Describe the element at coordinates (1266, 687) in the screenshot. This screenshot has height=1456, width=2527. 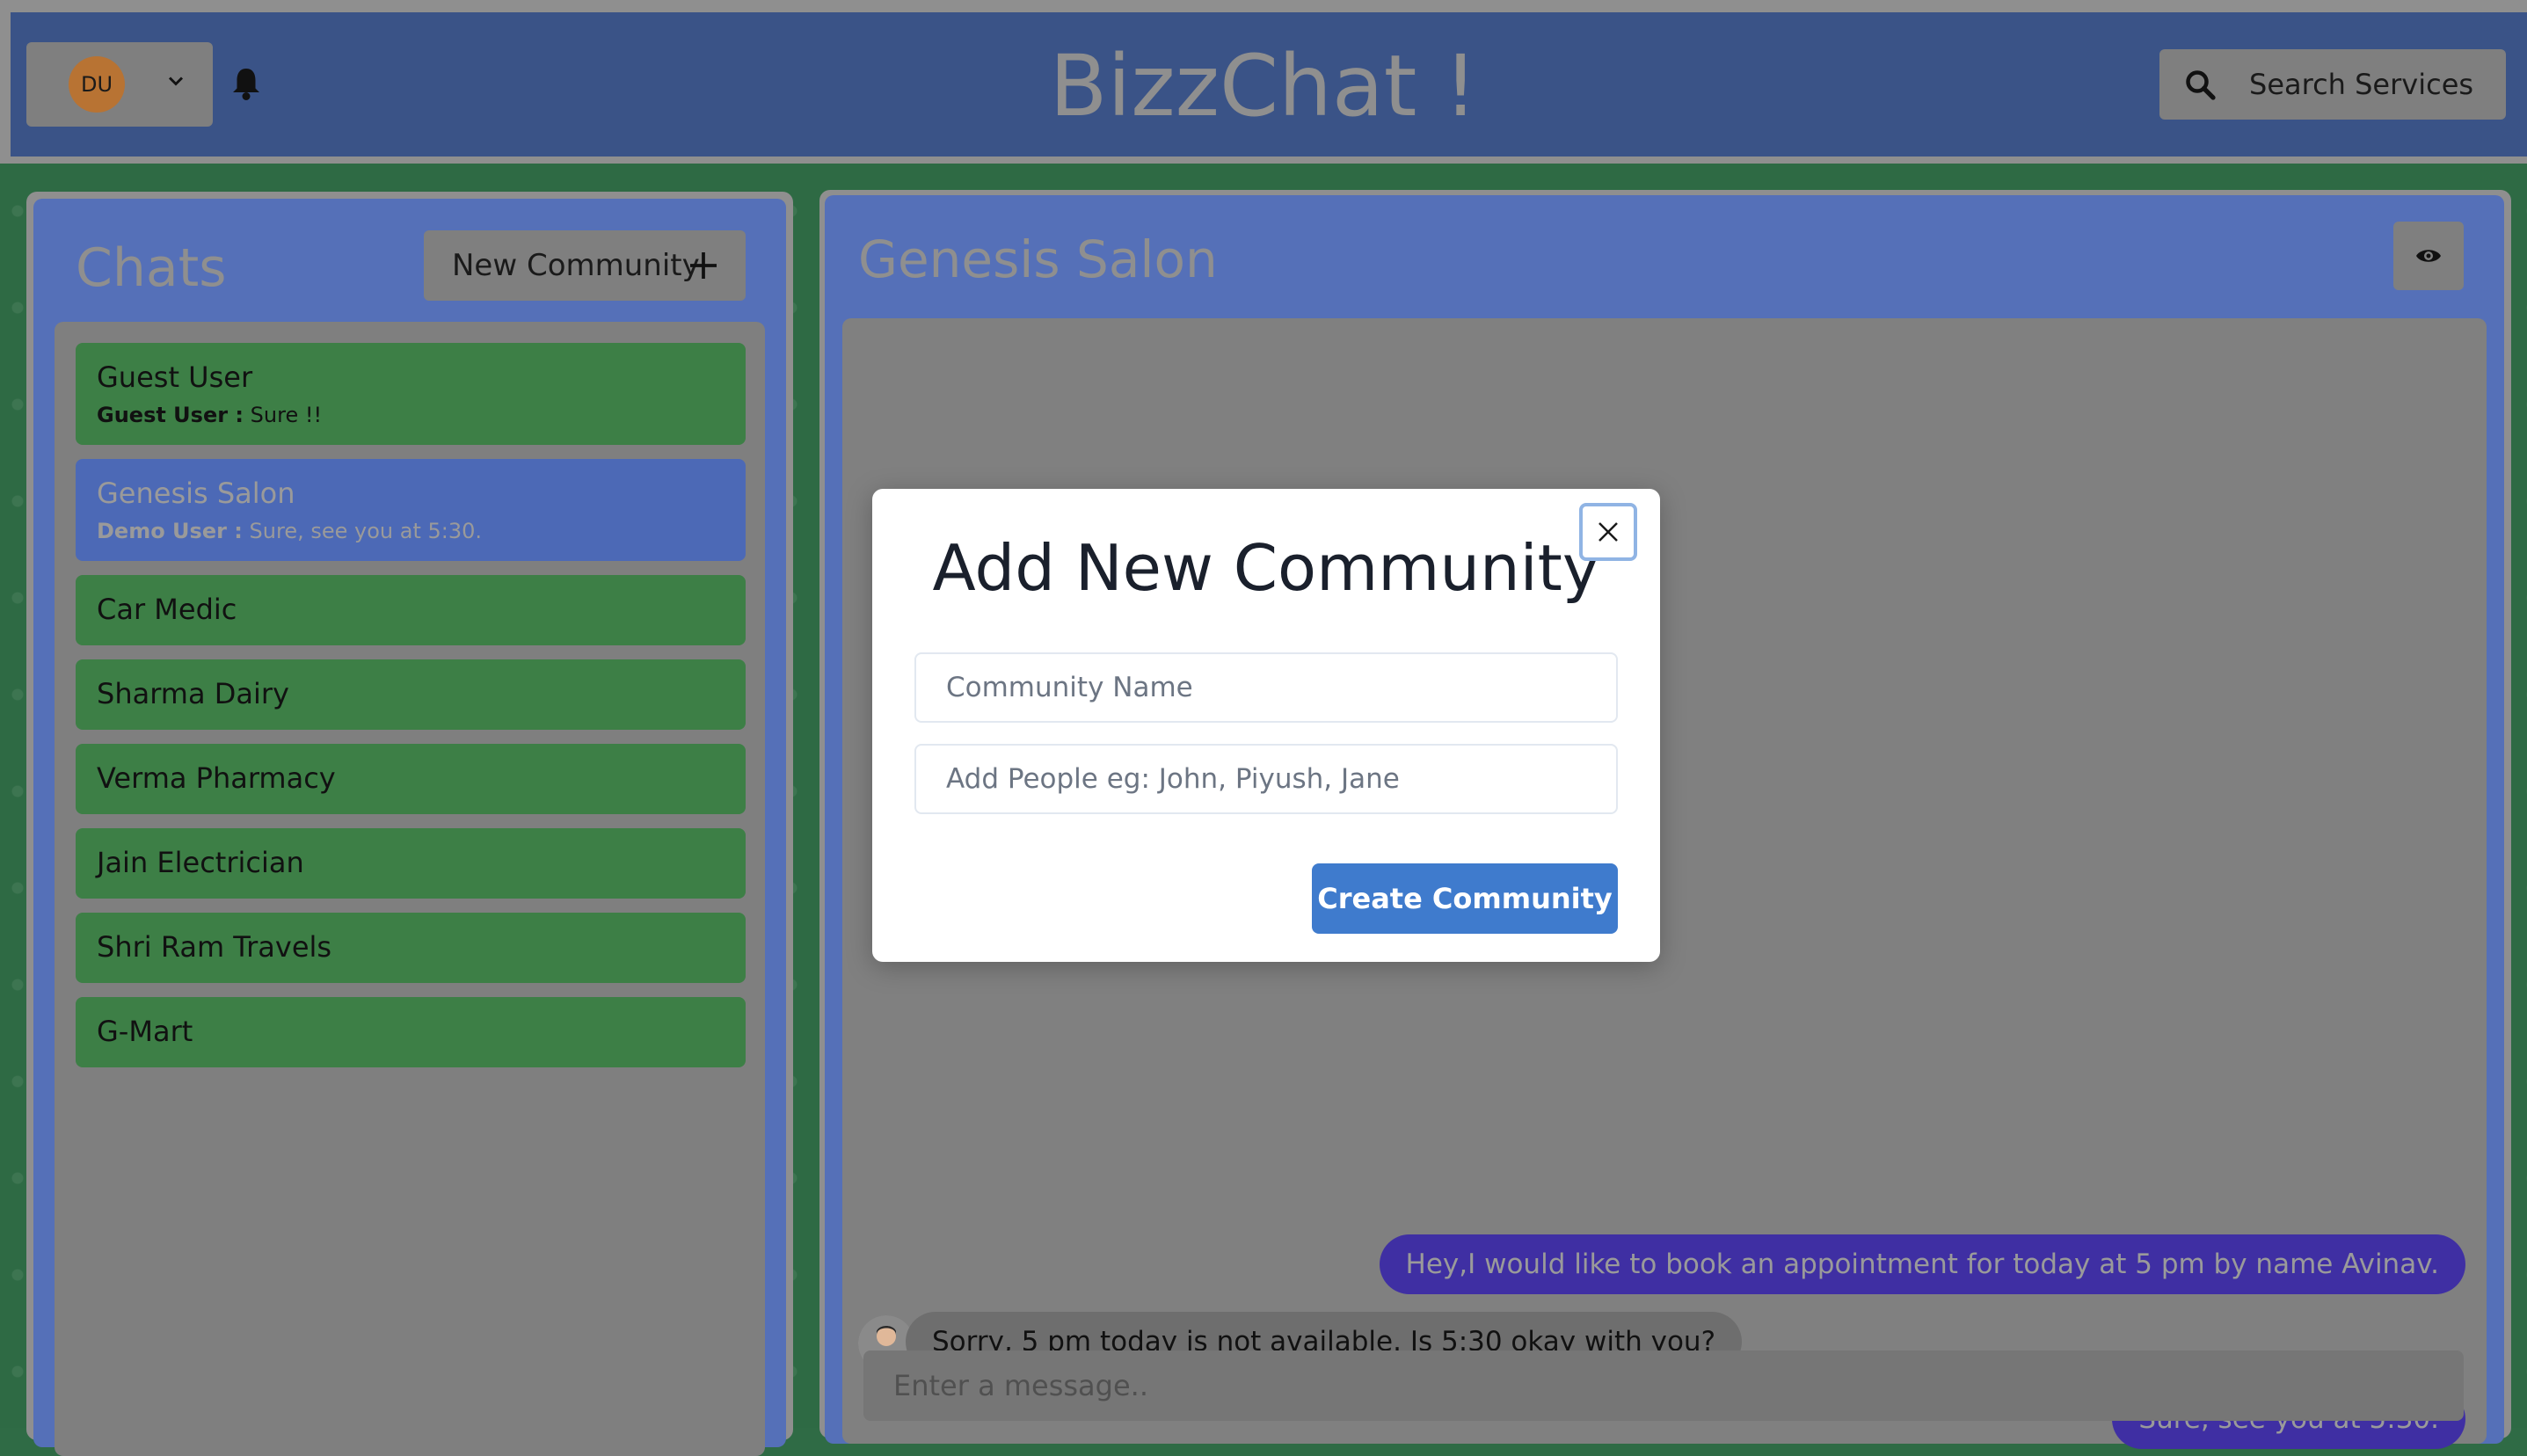
I see `community-name-input` at that location.